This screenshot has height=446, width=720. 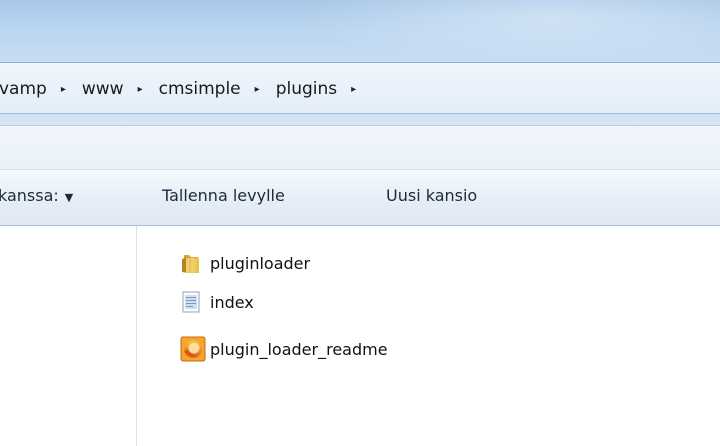 I want to click on share-with-button: kanssa: ▼, so click(x=36, y=195).